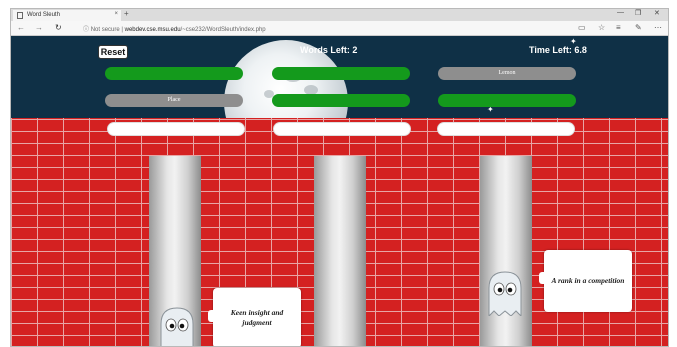 Image resolution: width=677 pixels, height=347 pixels. What do you see at coordinates (39, 27) in the screenshot?
I see `forward-icon: →` at bounding box center [39, 27].